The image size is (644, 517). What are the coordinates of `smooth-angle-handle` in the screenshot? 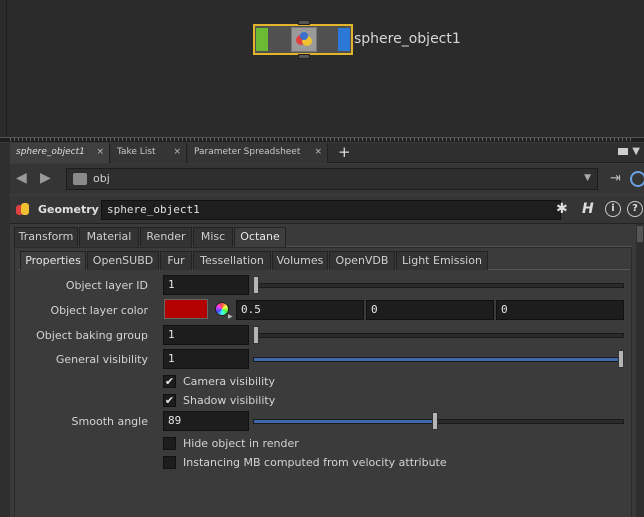 It's located at (434, 421).